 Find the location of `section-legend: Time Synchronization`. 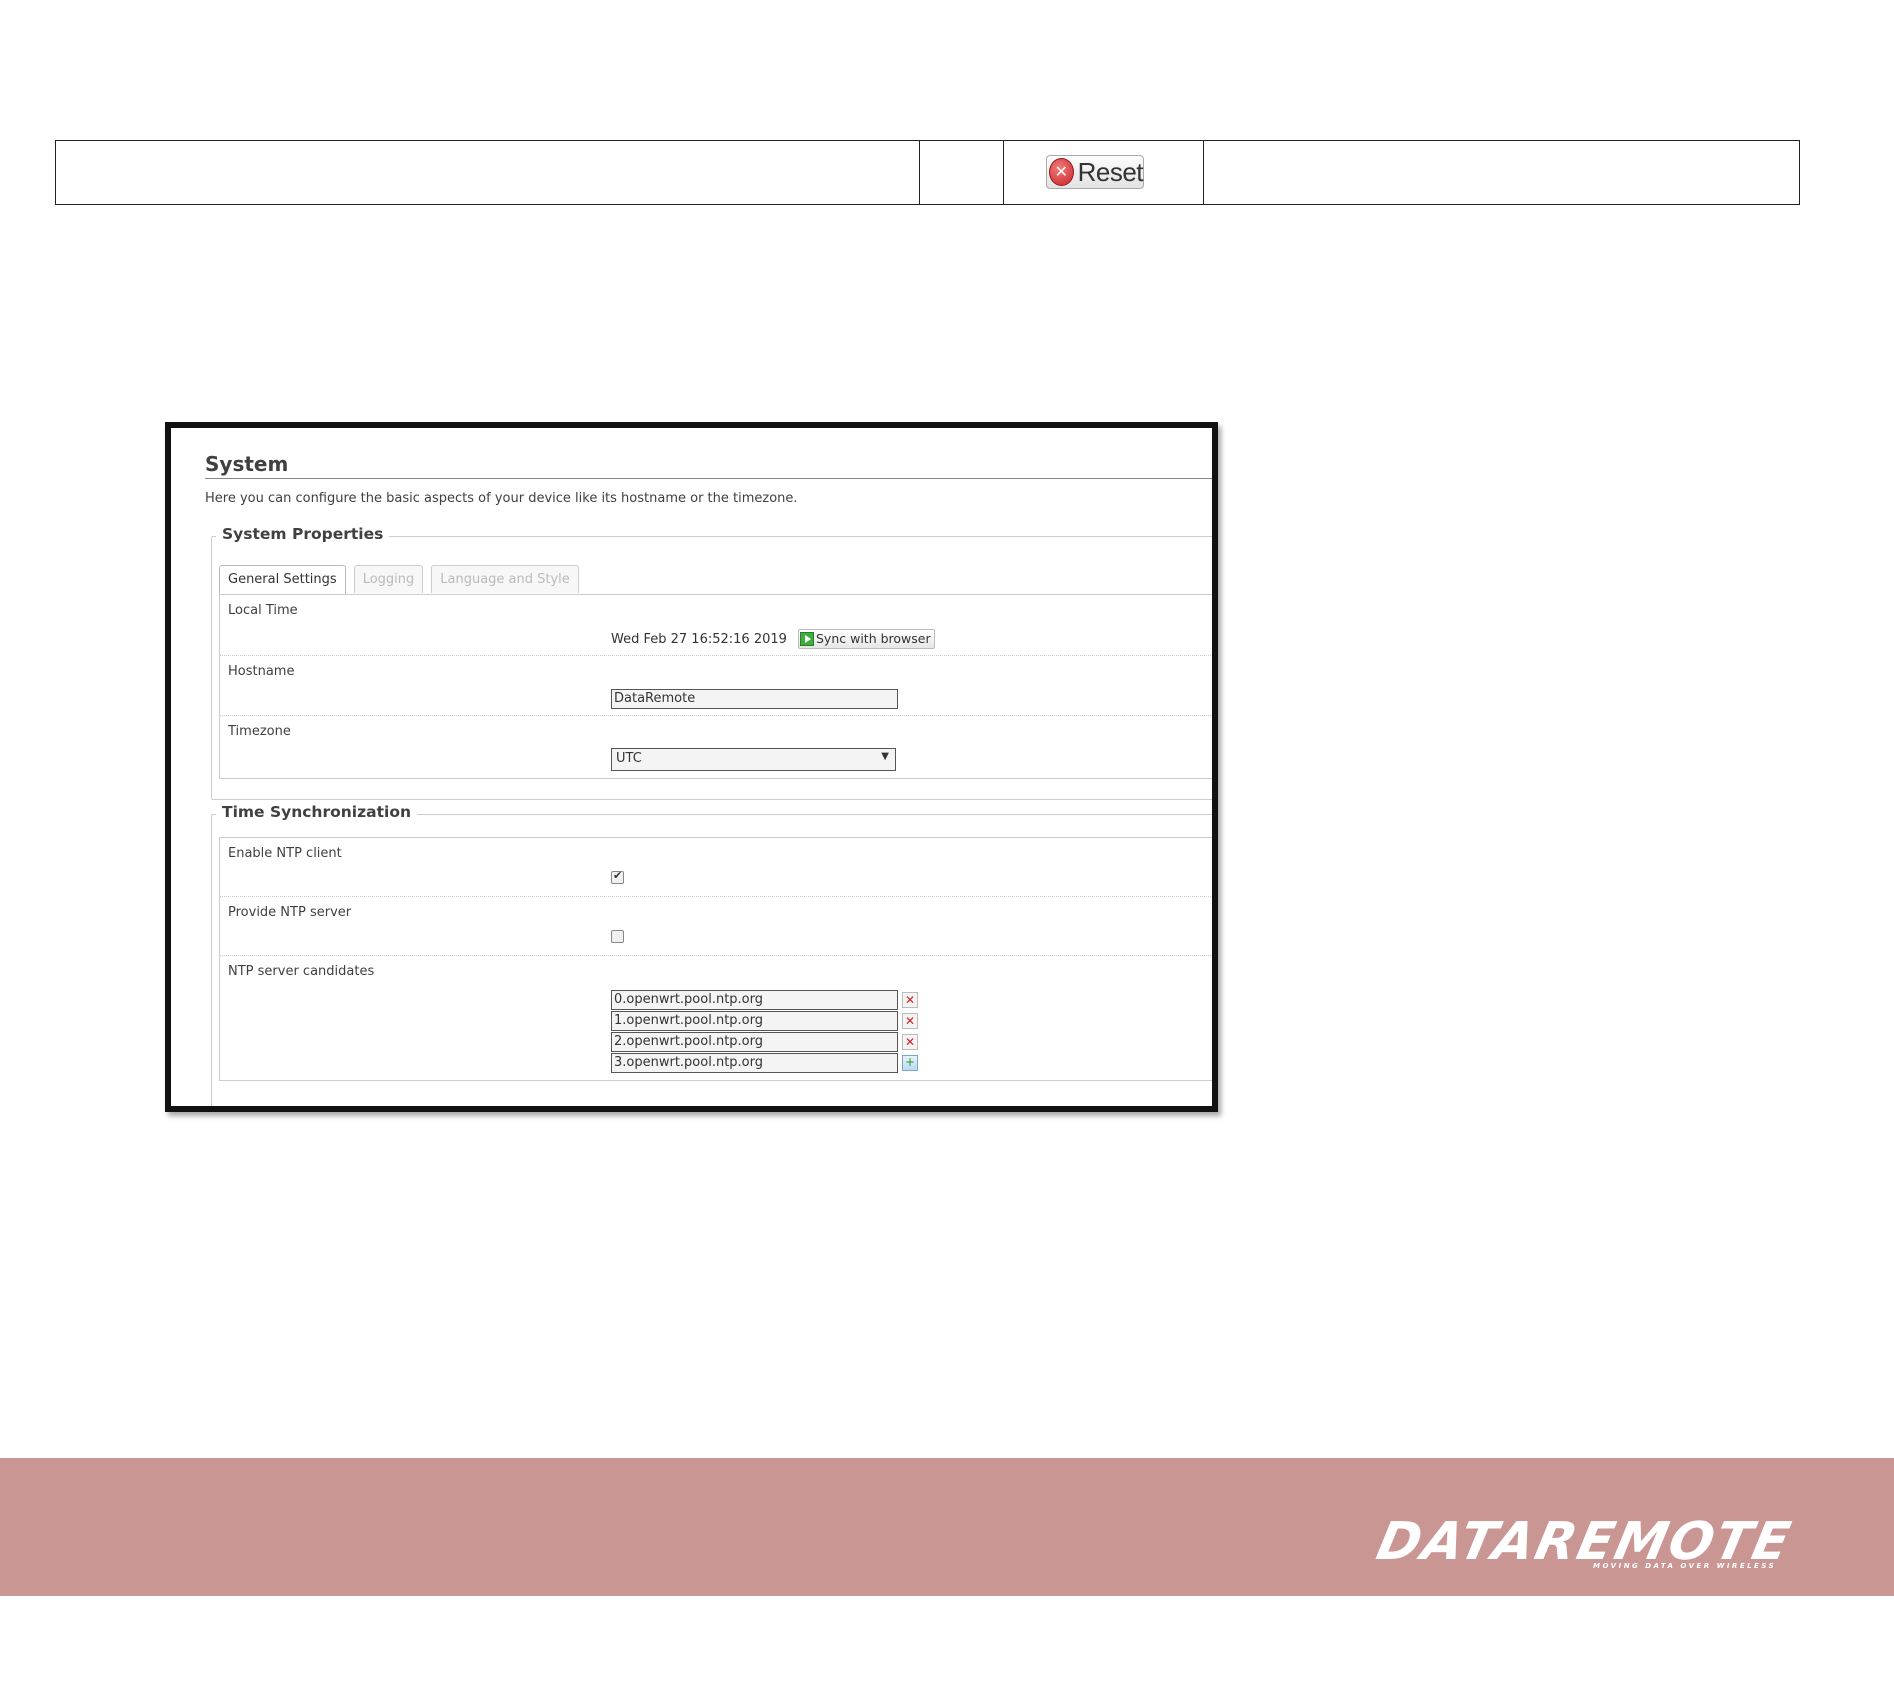

section-legend: Time Synchronization is located at coordinates (316, 812).